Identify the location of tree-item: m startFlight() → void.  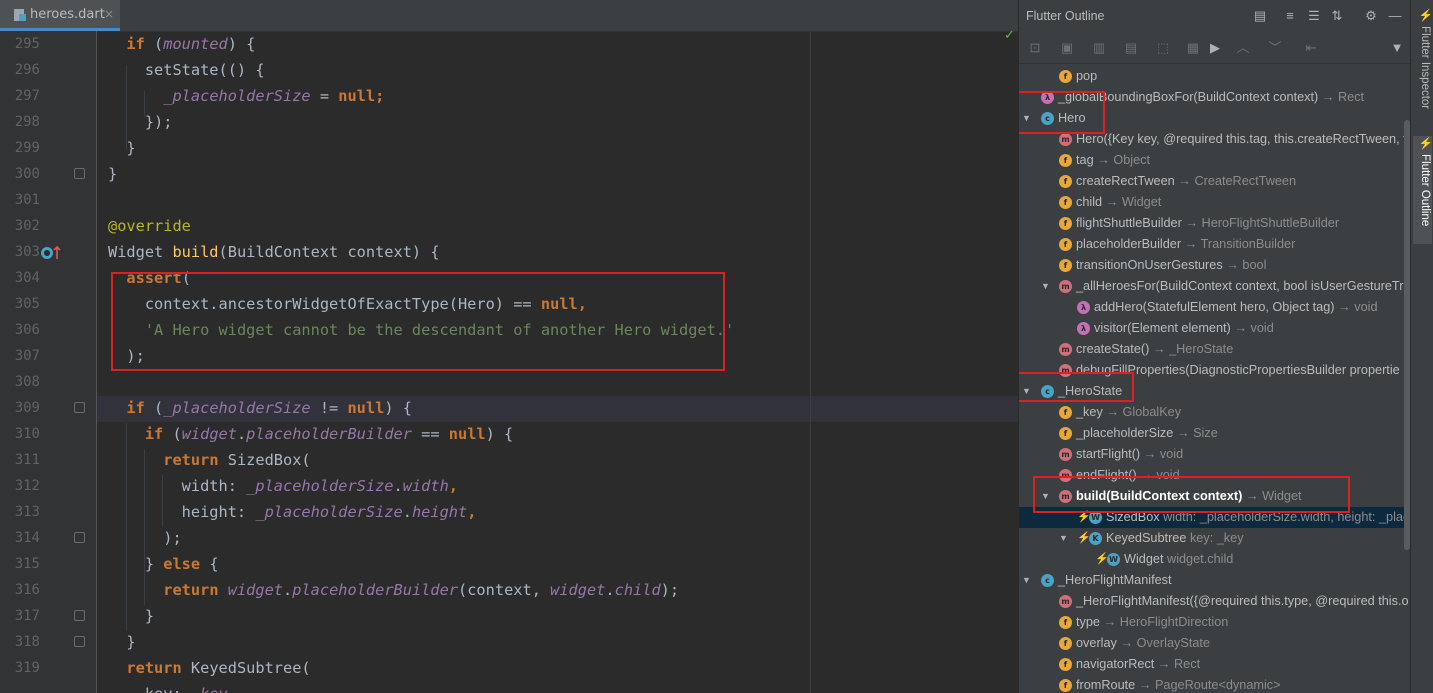
(1215, 454).